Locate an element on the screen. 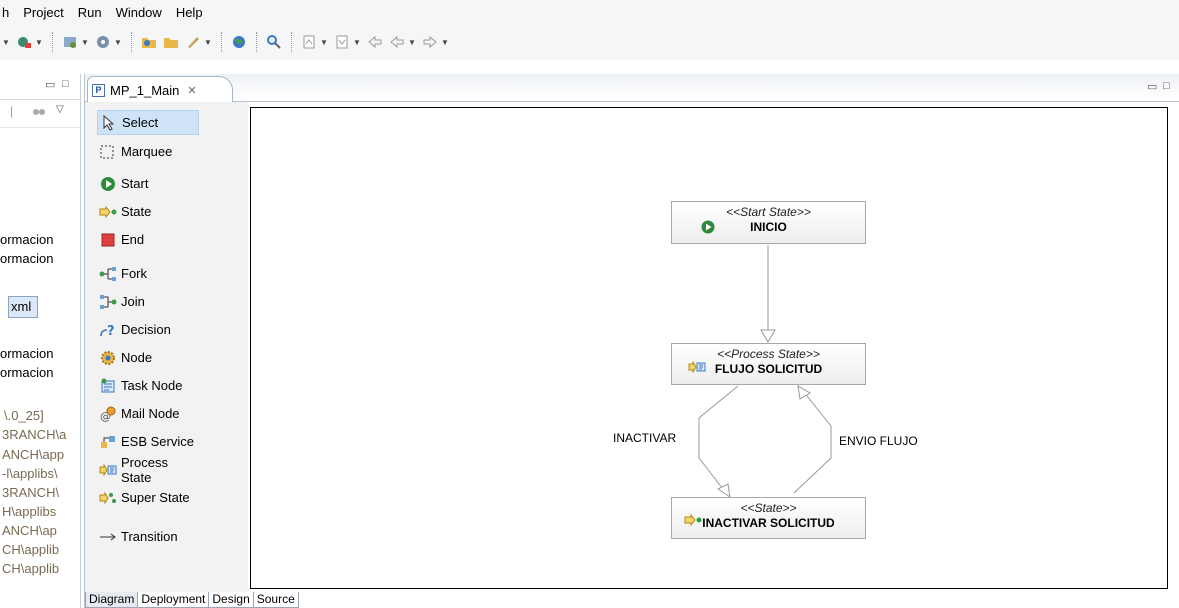  palette-item-esb-service: ESB Service is located at coordinates (149, 441).